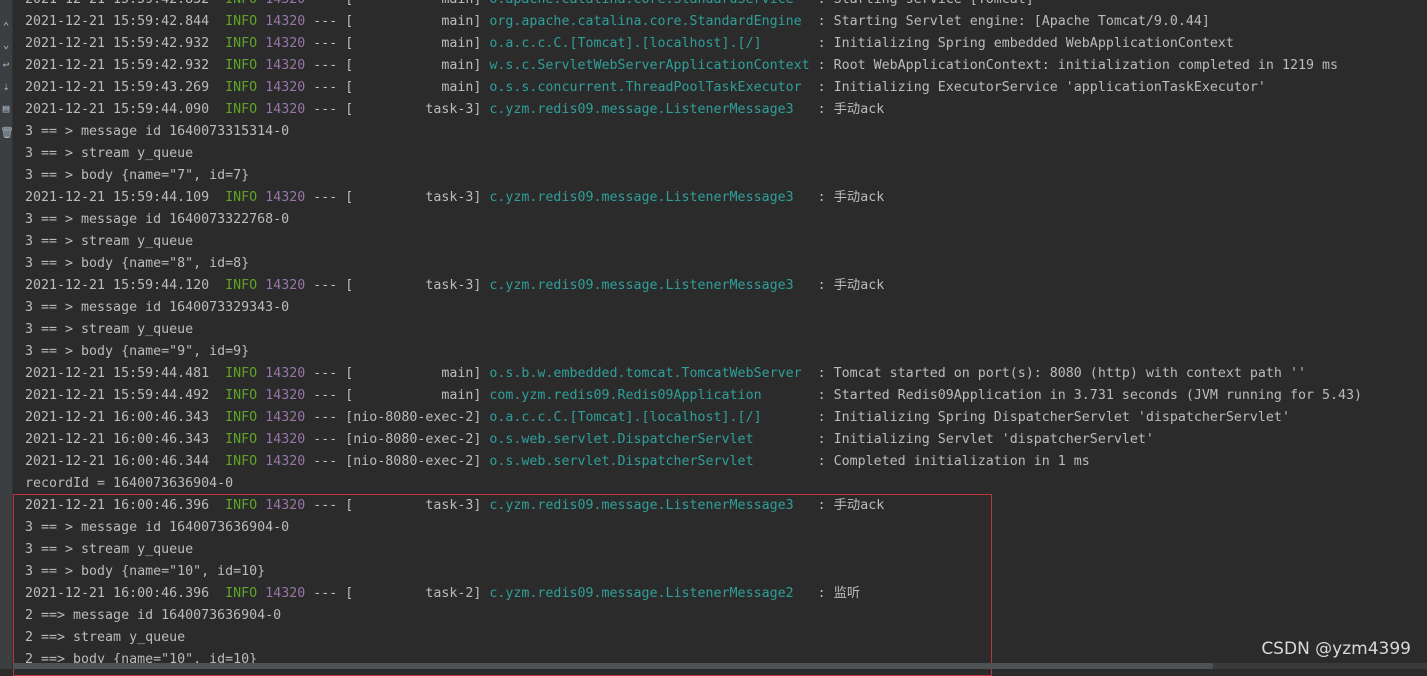 The image size is (1427, 676). Describe the element at coordinates (649, 21) in the screenshot. I see `log-logger: org.apache.catalina.core.StandardEngine` at that location.